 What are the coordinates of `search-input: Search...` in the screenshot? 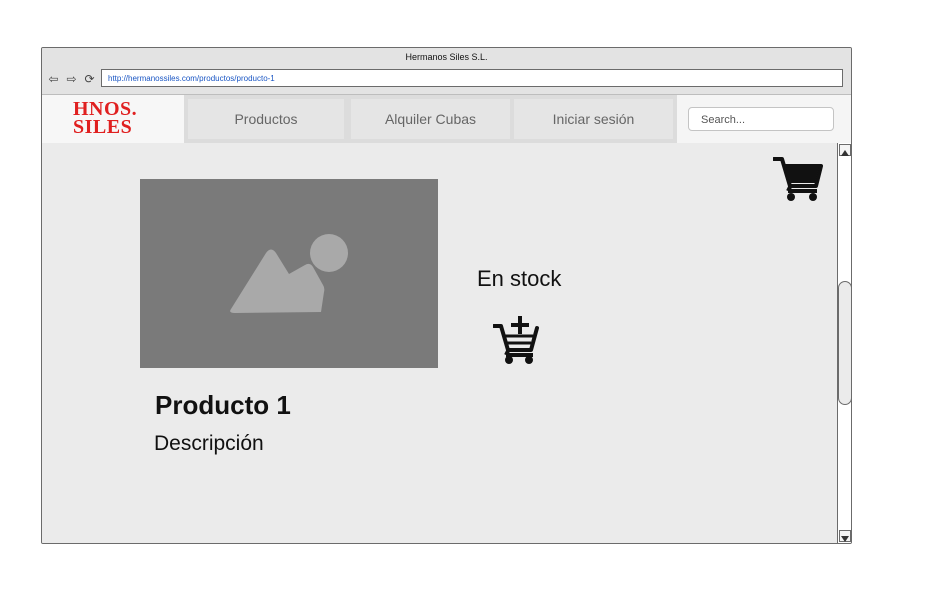 It's located at (761, 119).